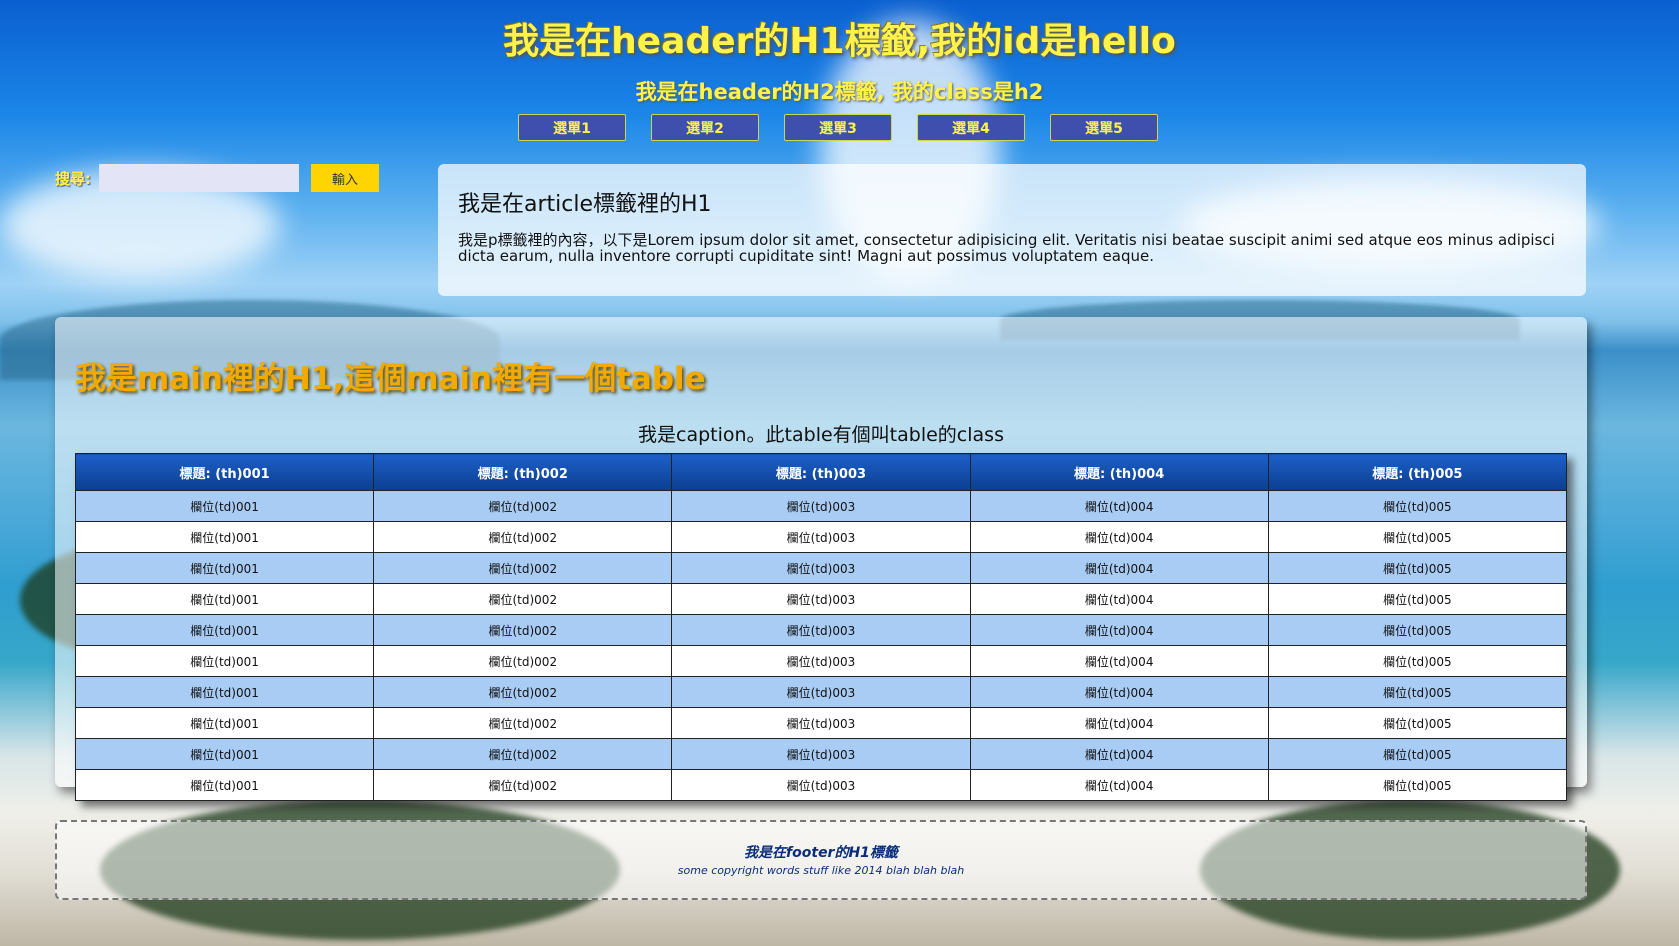 The width and height of the screenshot is (1679, 946). I want to click on nav-menu: 選單1 選單2 選單3 選單4 選單5, so click(838, 127).